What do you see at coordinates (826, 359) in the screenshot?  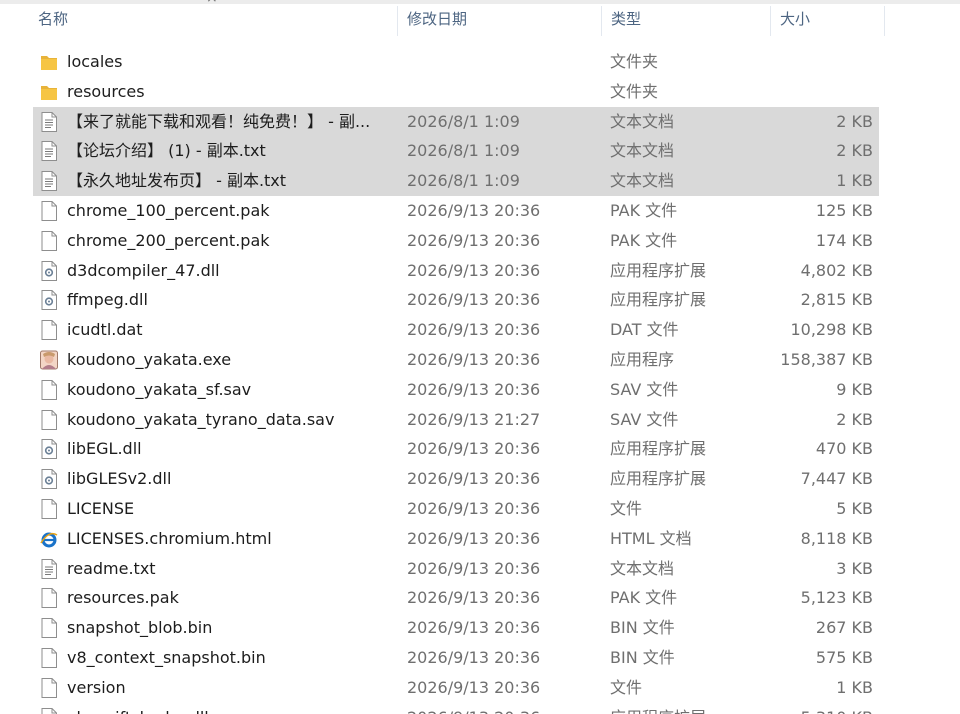 I see `file-size: 158,387 KB` at bounding box center [826, 359].